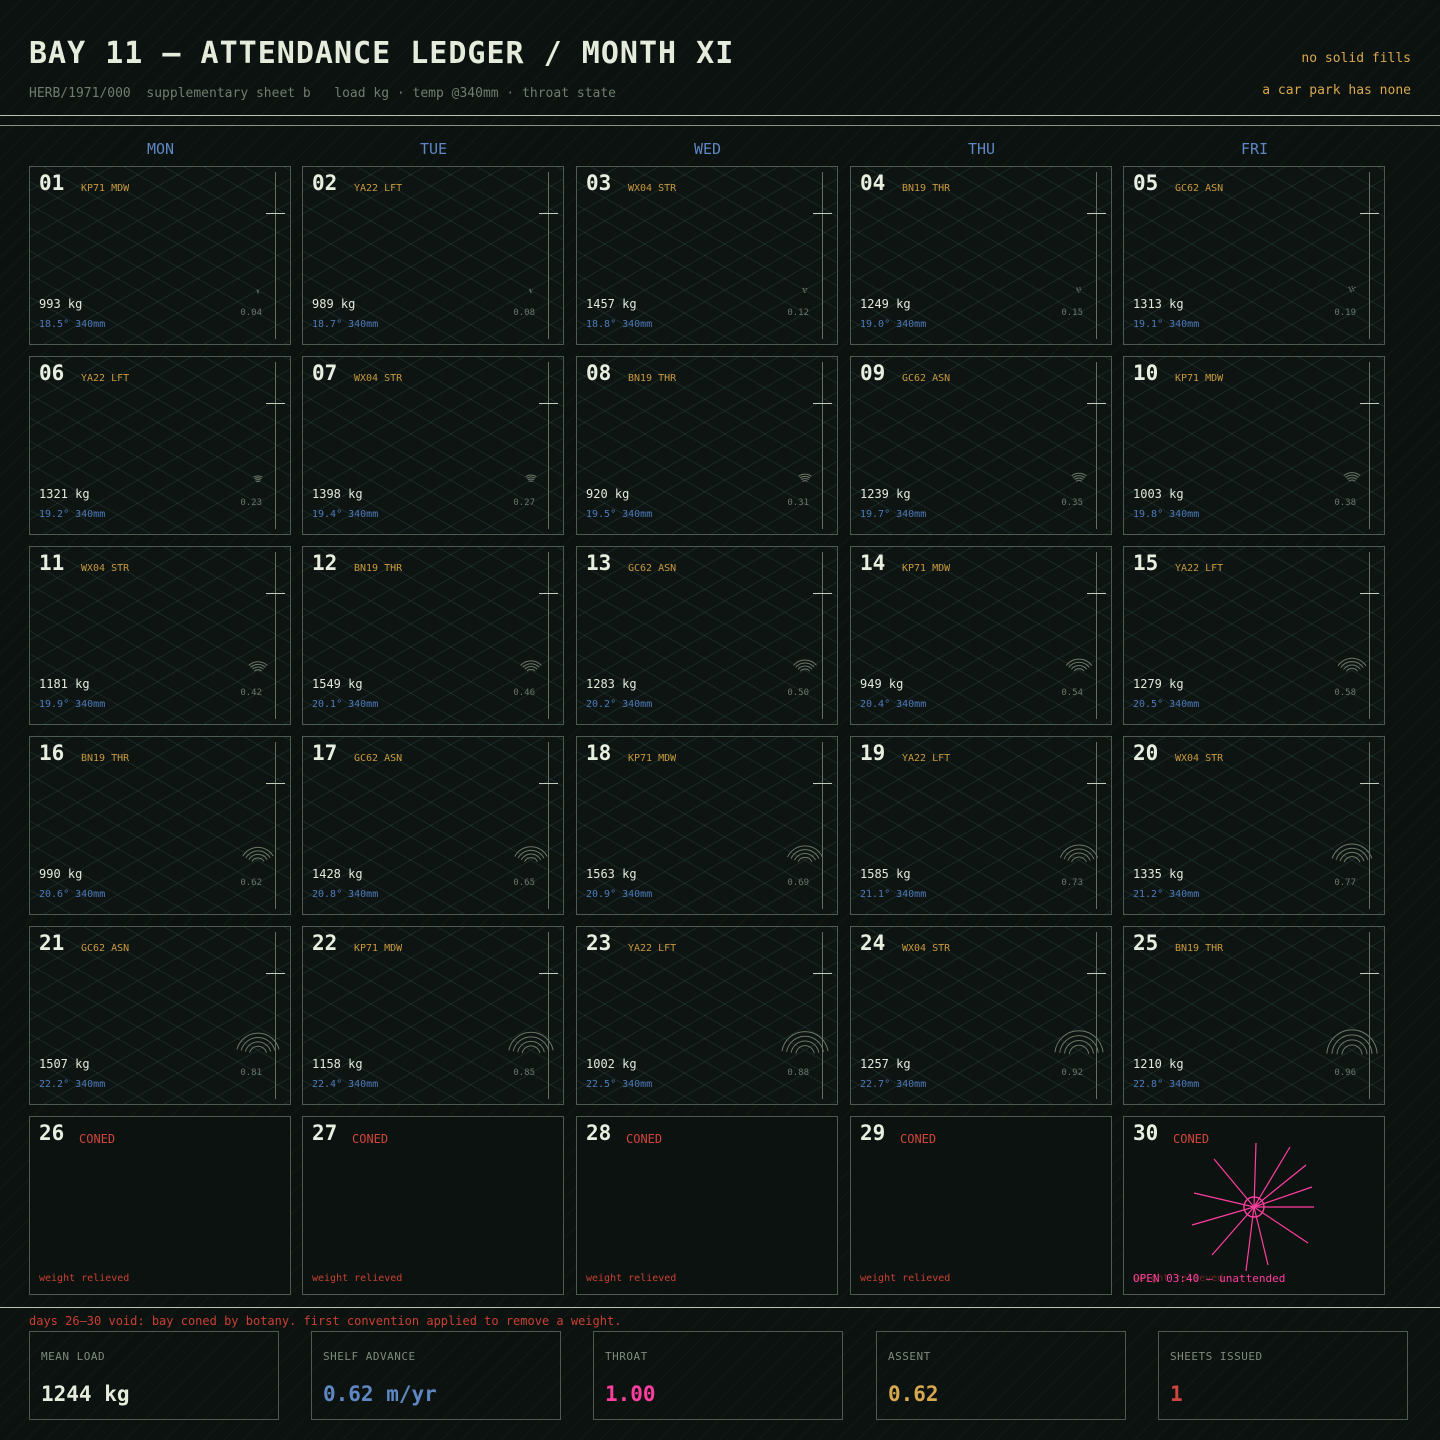 The height and width of the screenshot is (1440, 1440). What do you see at coordinates (433, 1015) in the screenshot?
I see `day-cell: 22 KP71 MDW 1158 kg 22.4° 340mm 0.85` at bounding box center [433, 1015].